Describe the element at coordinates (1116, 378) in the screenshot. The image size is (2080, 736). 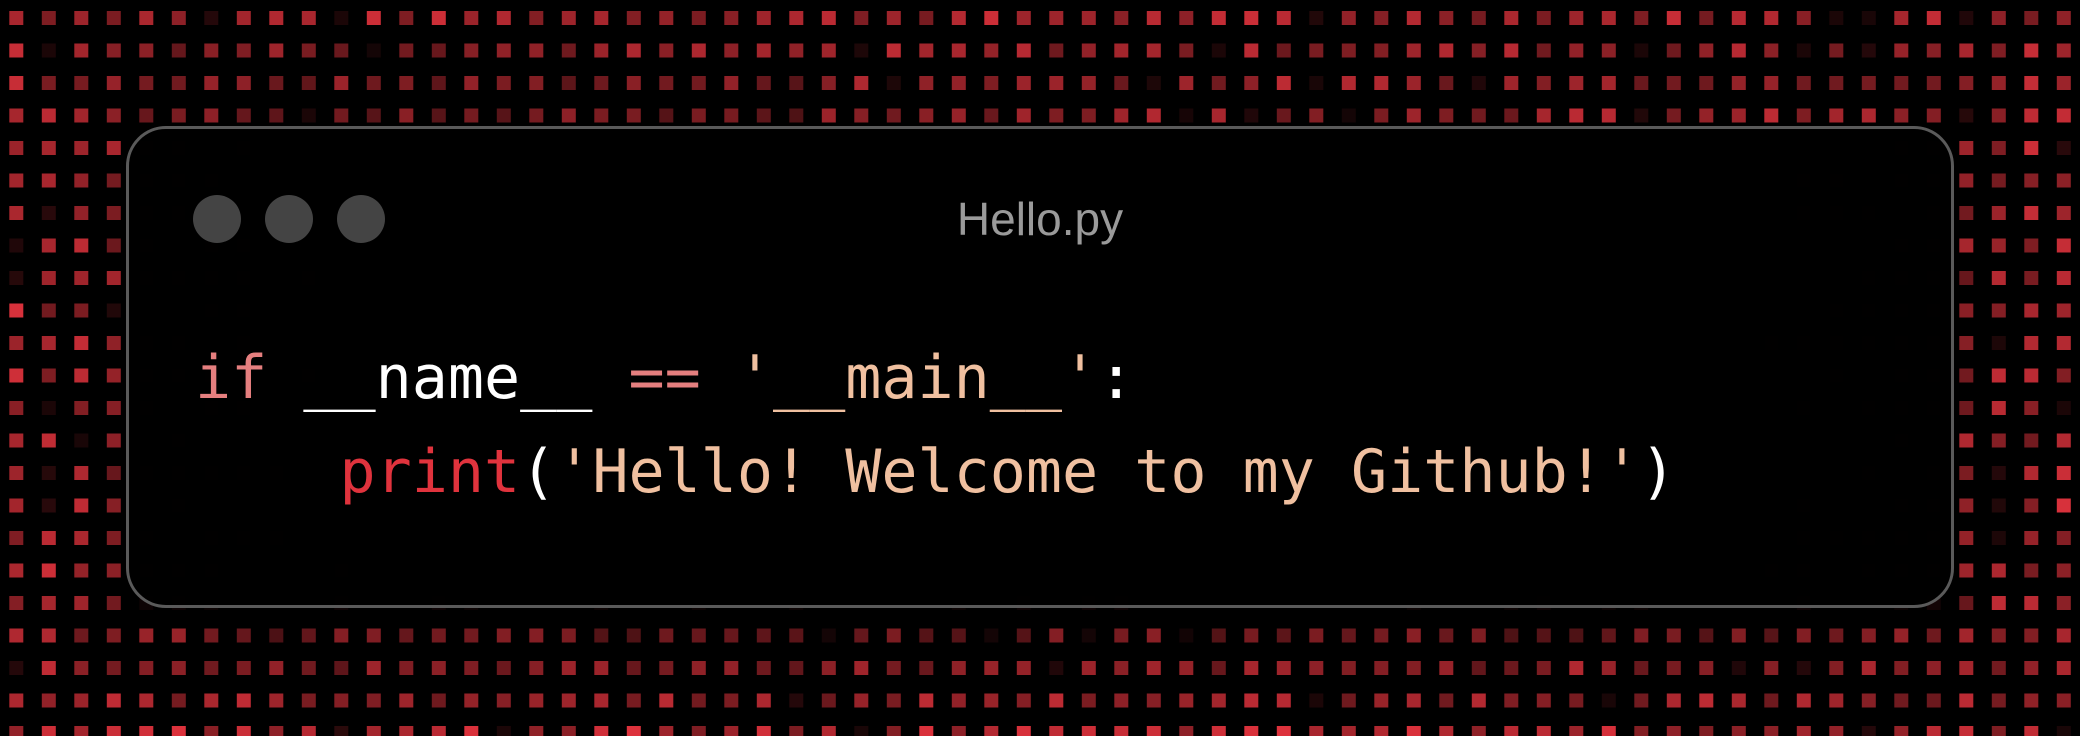
I see `colon: :` at that location.